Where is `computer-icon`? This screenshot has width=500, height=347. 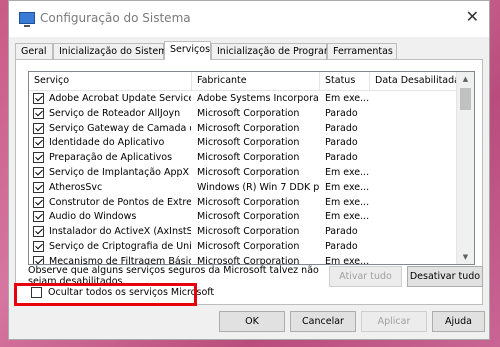 computer-icon is located at coordinates (27, 19).